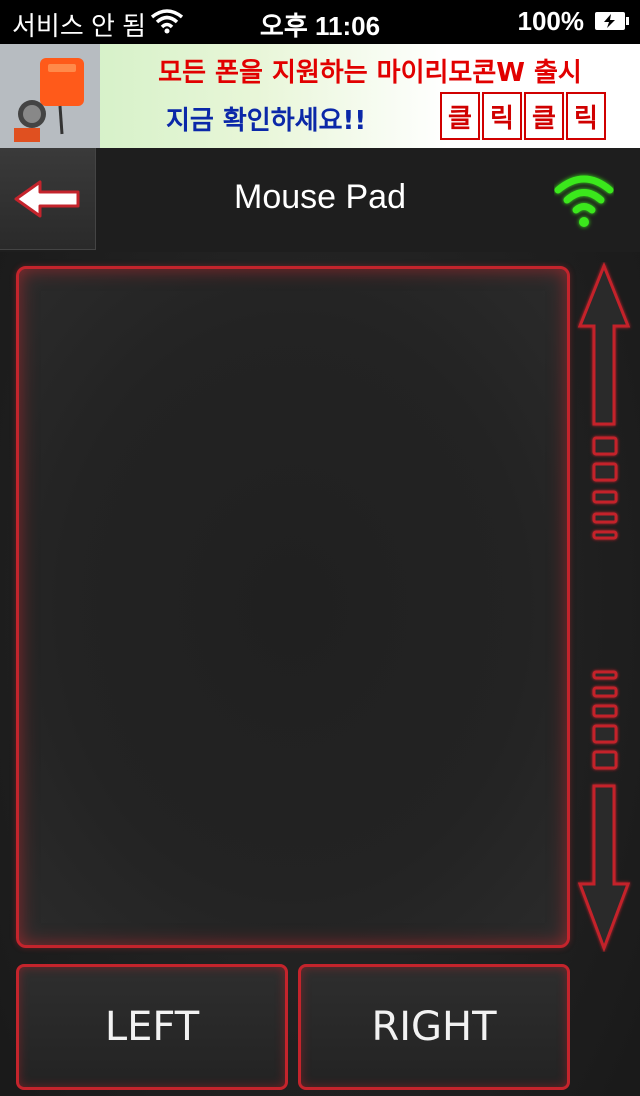  I want to click on wifi-connected-icon, so click(584, 201).